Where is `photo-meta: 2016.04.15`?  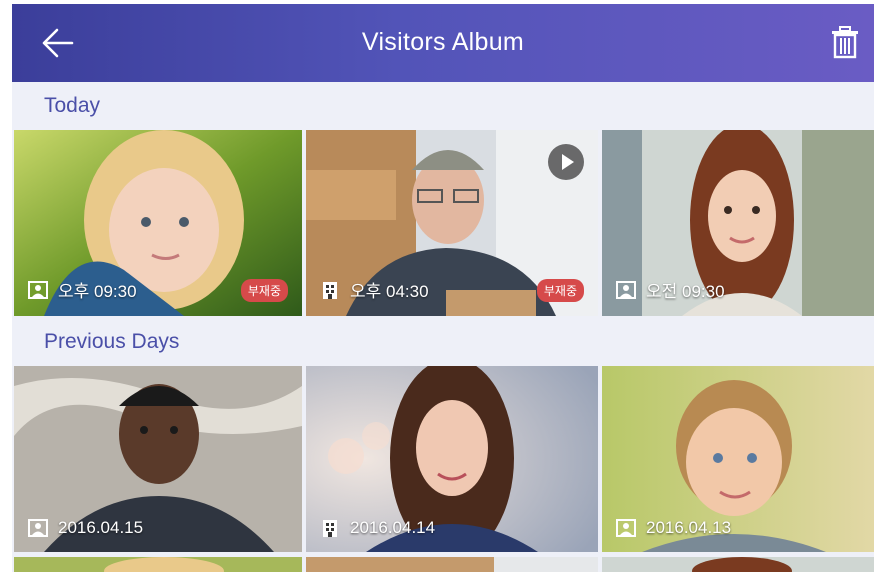
photo-meta: 2016.04.15 is located at coordinates (85, 528).